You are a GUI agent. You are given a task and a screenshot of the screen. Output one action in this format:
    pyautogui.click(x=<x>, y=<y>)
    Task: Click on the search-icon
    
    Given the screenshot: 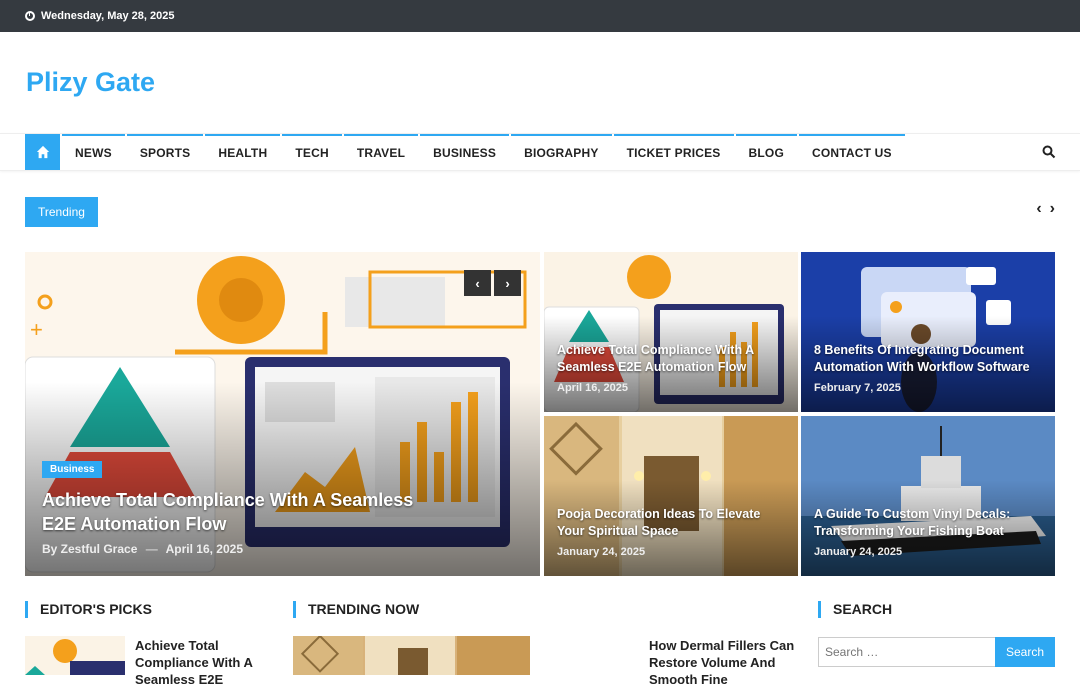 What is the action you would take?
    pyautogui.click(x=1049, y=152)
    